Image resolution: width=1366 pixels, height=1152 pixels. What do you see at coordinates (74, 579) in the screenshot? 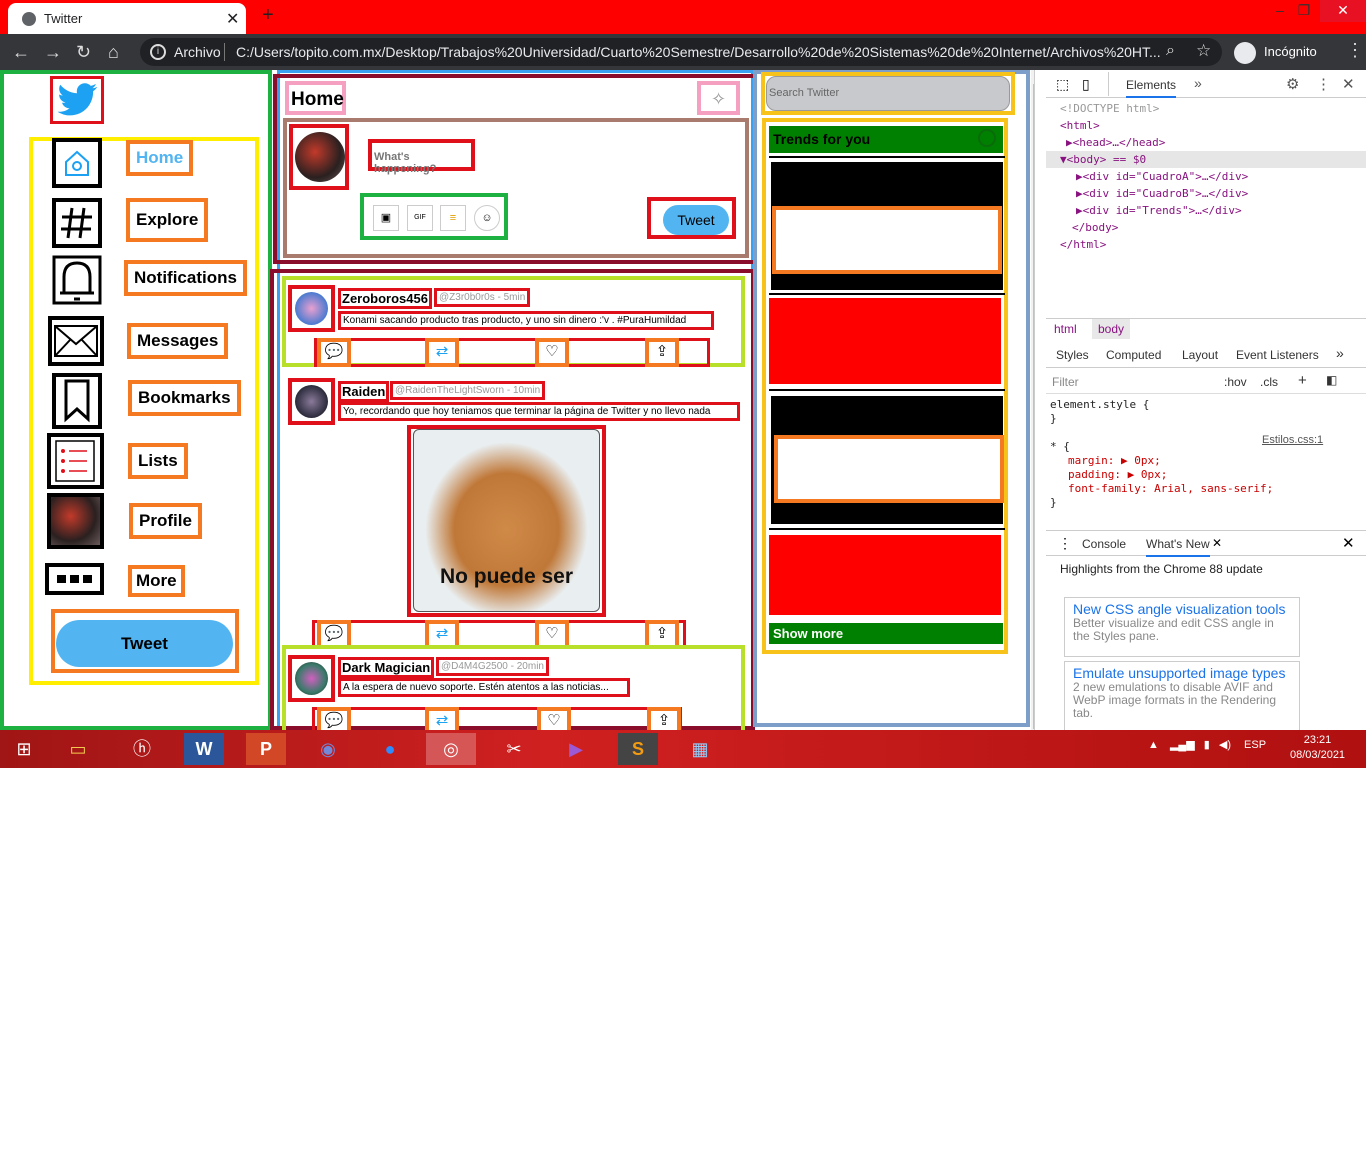
I see `more-icon` at bounding box center [74, 579].